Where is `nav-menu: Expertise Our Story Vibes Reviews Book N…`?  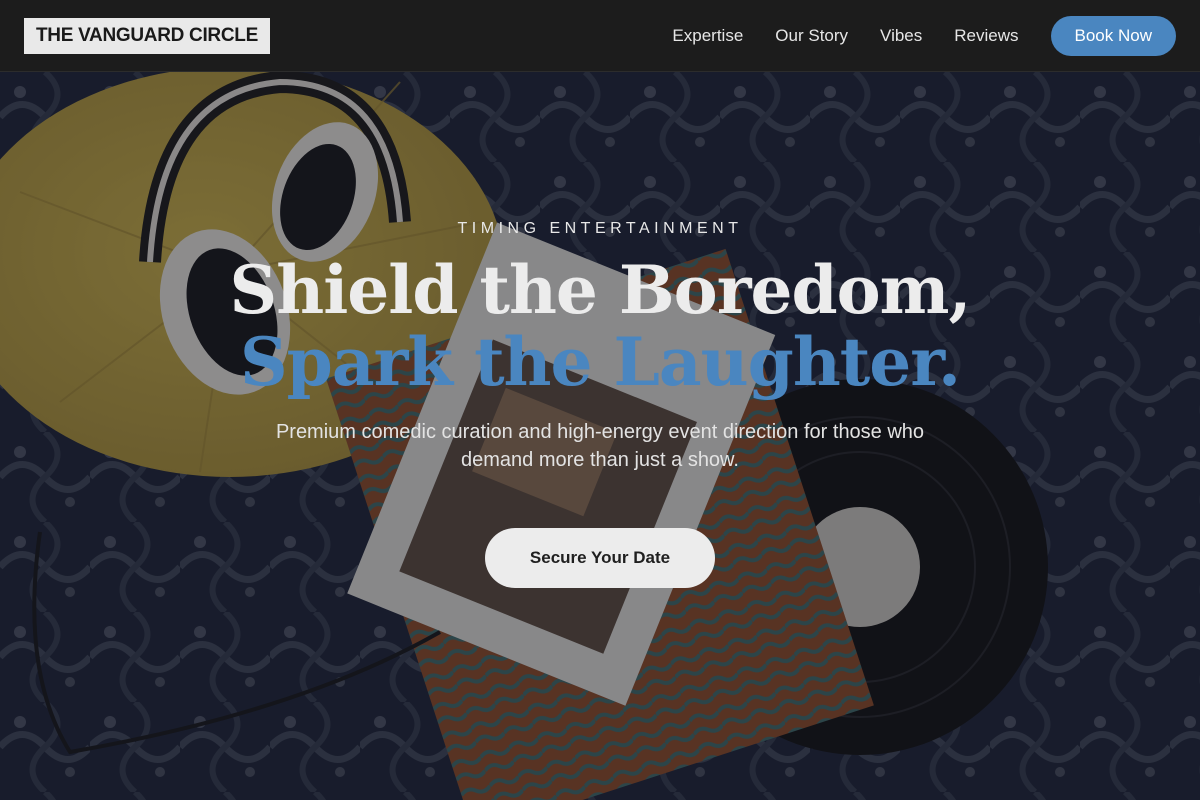
nav-menu: Expertise Our Story Vibes Reviews Book N… is located at coordinates (924, 35).